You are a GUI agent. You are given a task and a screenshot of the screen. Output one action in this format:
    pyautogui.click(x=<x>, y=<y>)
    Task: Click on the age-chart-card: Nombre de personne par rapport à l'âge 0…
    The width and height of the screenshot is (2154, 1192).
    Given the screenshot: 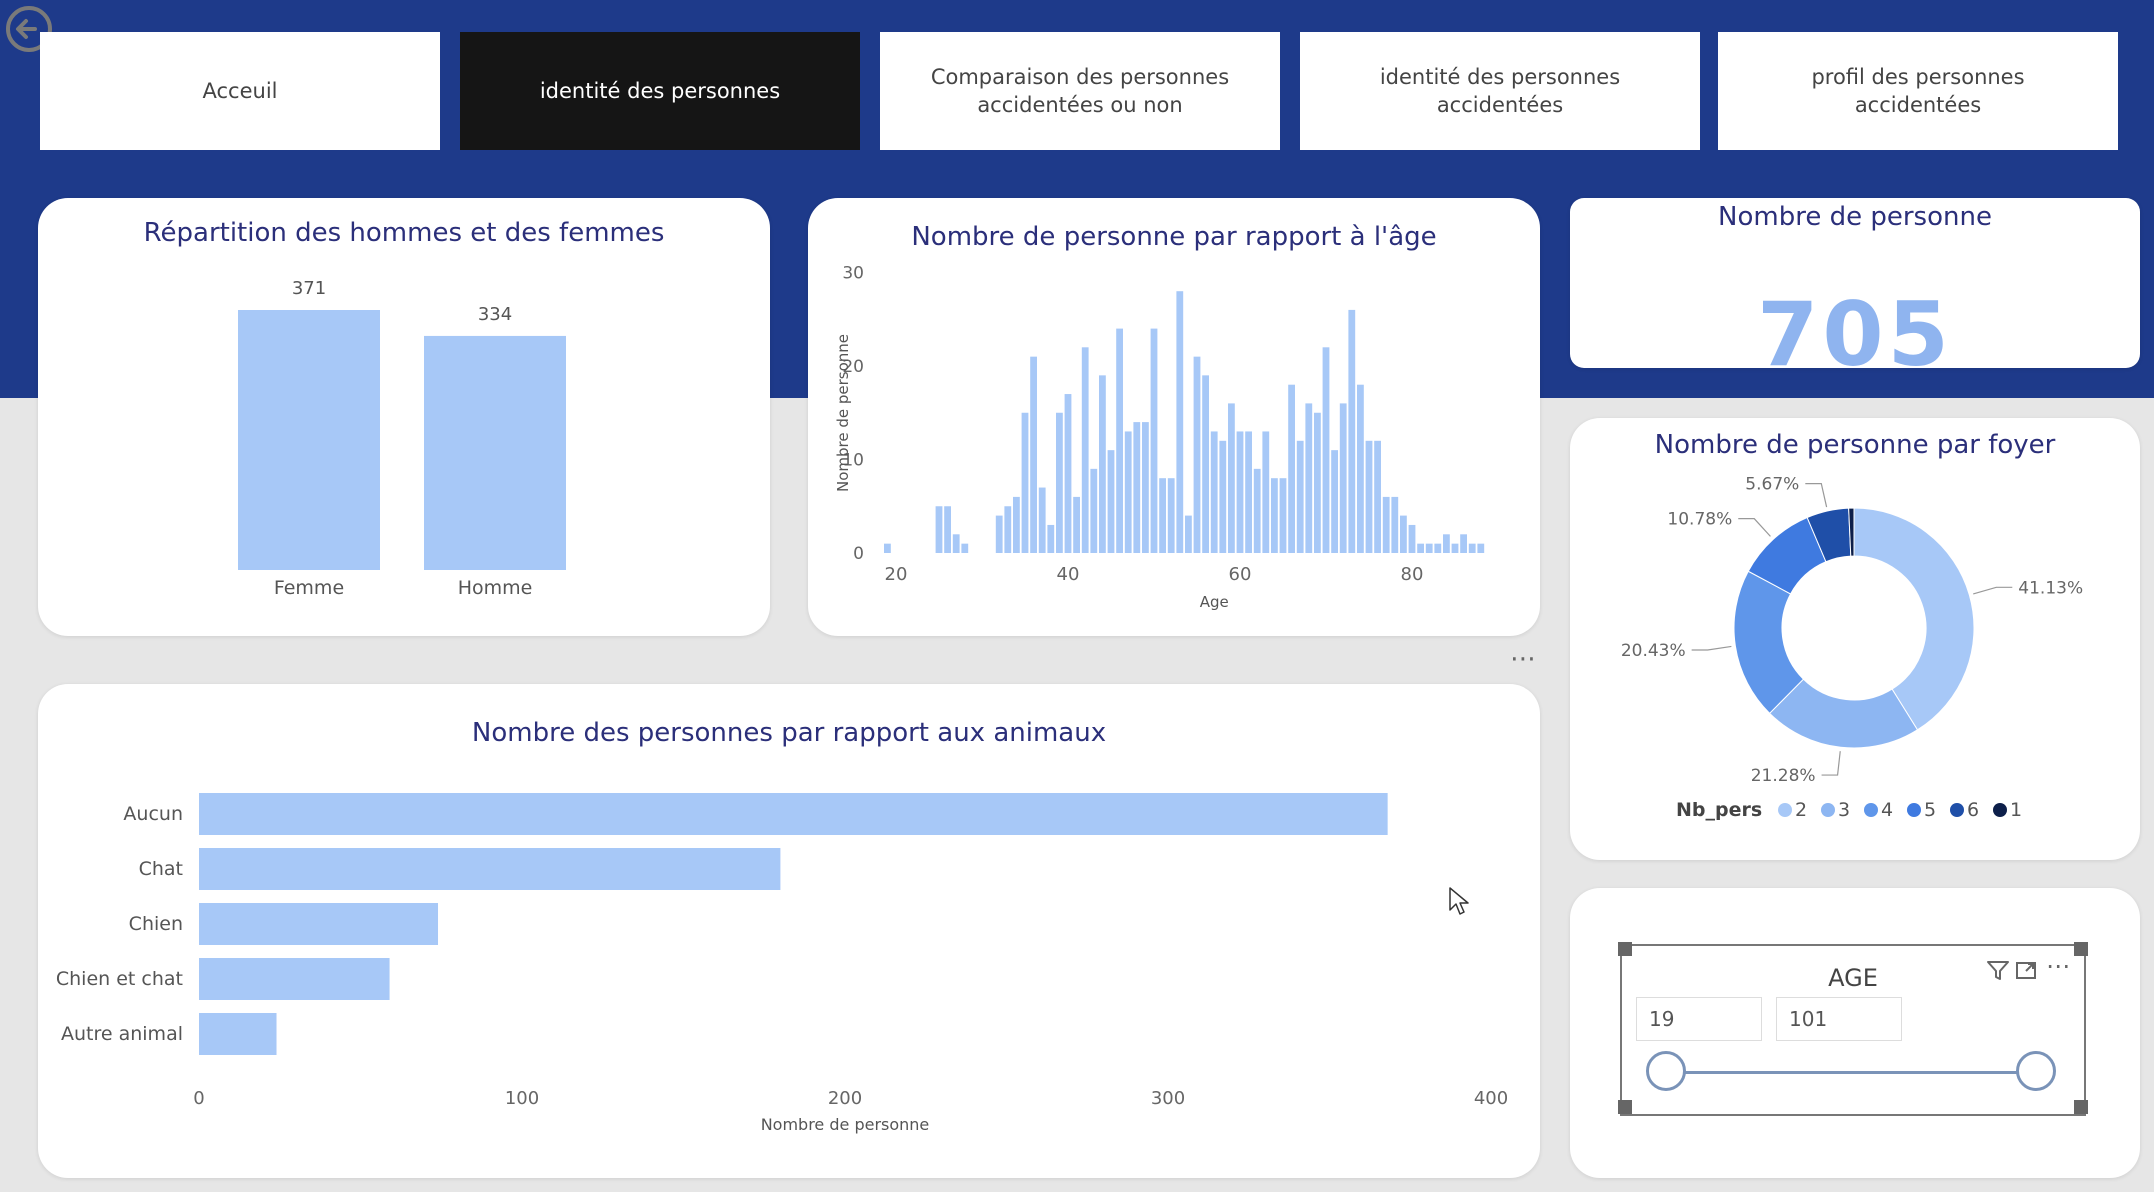 What is the action you would take?
    pyautogui.click(x=1174, y=417)
    